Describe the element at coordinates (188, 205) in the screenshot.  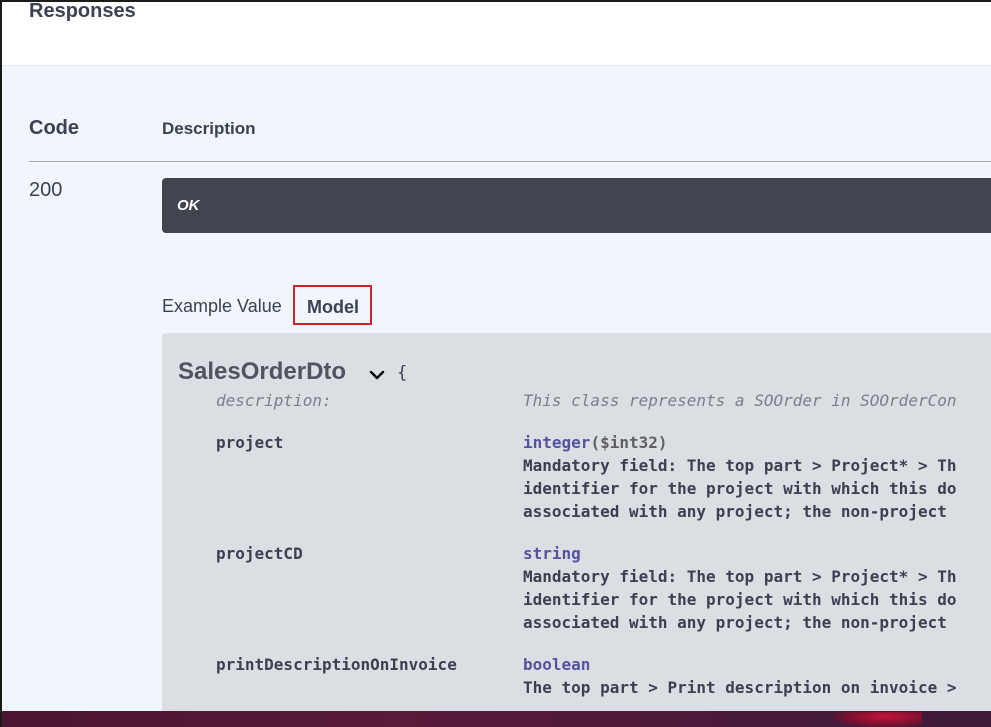
I see `response-description: OK` at that location.